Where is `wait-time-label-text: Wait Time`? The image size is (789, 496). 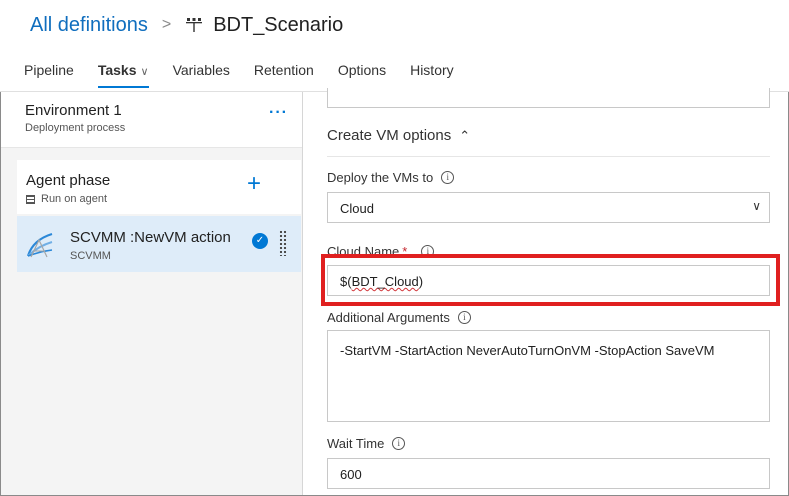 wait-time-label-text: Wait Time is located at coordinates (356, 443).